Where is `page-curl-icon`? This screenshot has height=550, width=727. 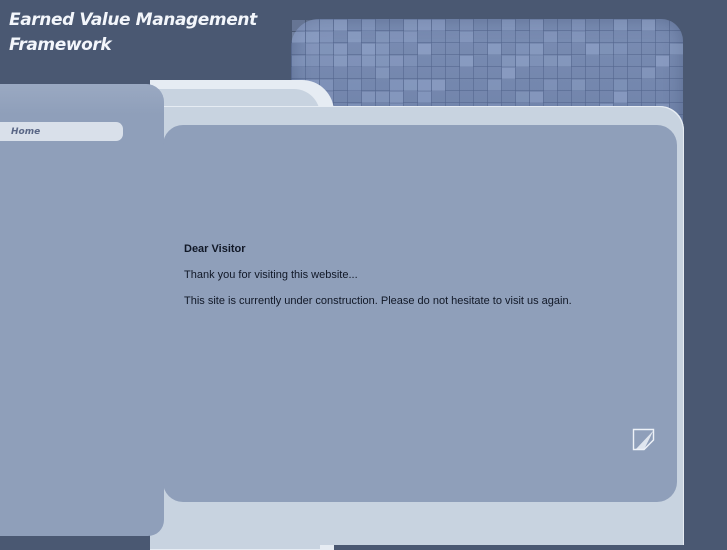
page-curl-icon is located at coordinates (643, 439).